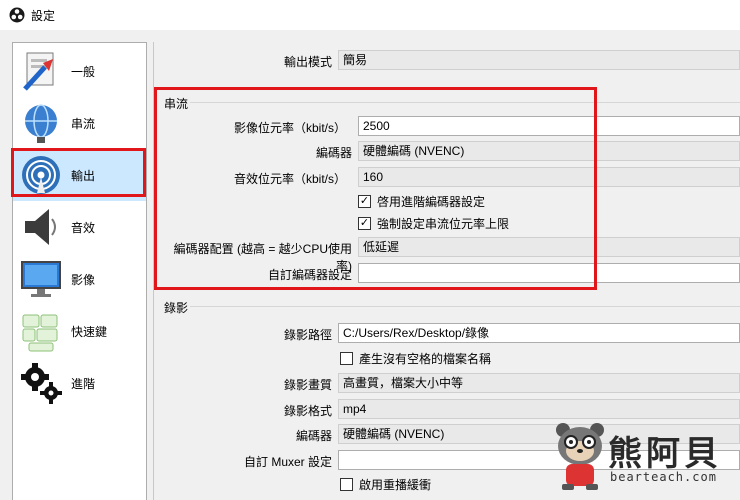  Describe the element at coordinates (41, 383) in the screenshot. I see `gears-icon` at that location.